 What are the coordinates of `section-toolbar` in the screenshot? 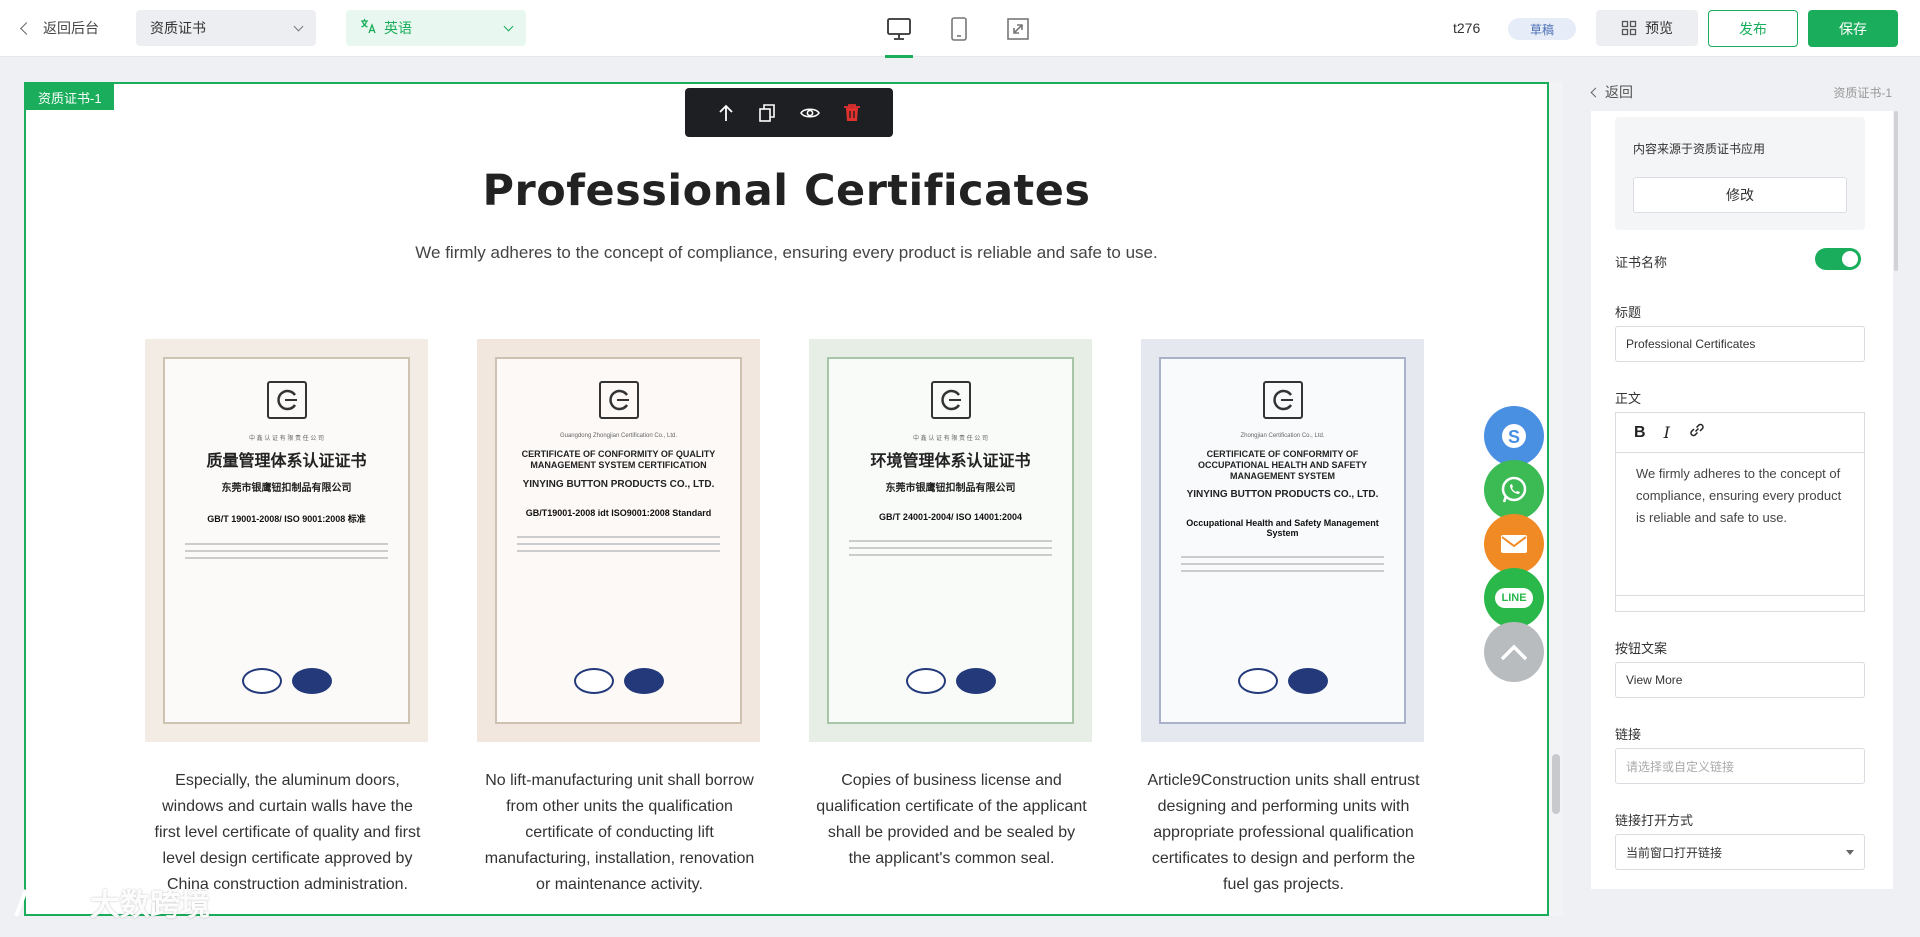 It's located at (789, 112).